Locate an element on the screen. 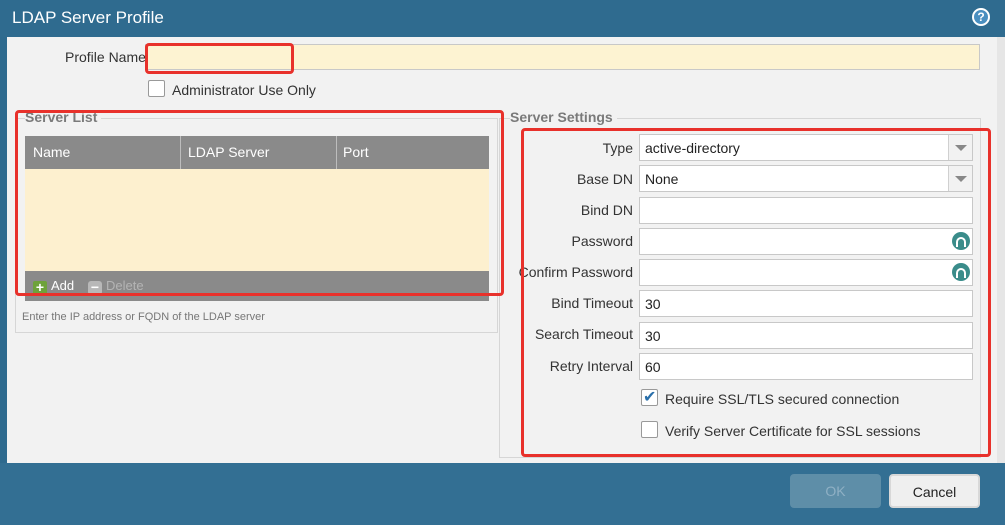  profile-name-label: Profile Name is located at coordinates (105, 57).